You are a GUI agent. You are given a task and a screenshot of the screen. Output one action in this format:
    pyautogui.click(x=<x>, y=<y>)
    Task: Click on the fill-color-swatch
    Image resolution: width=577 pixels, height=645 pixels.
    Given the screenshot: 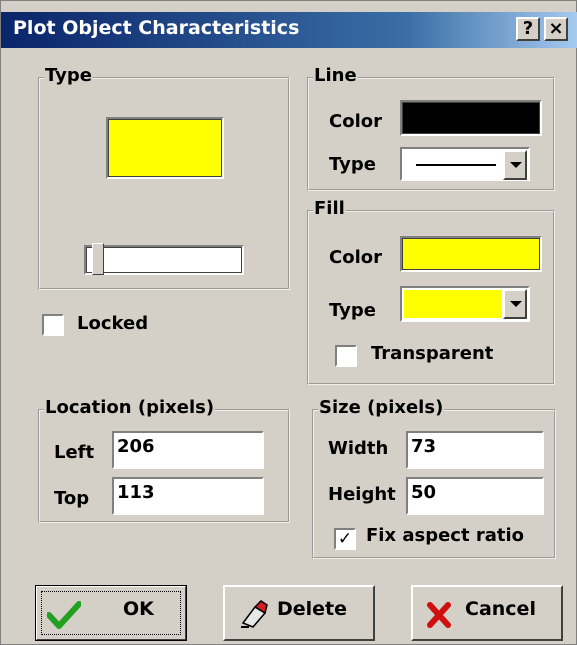 What is the action you would take?
    pyautogui.click(x=471, y=254)
    